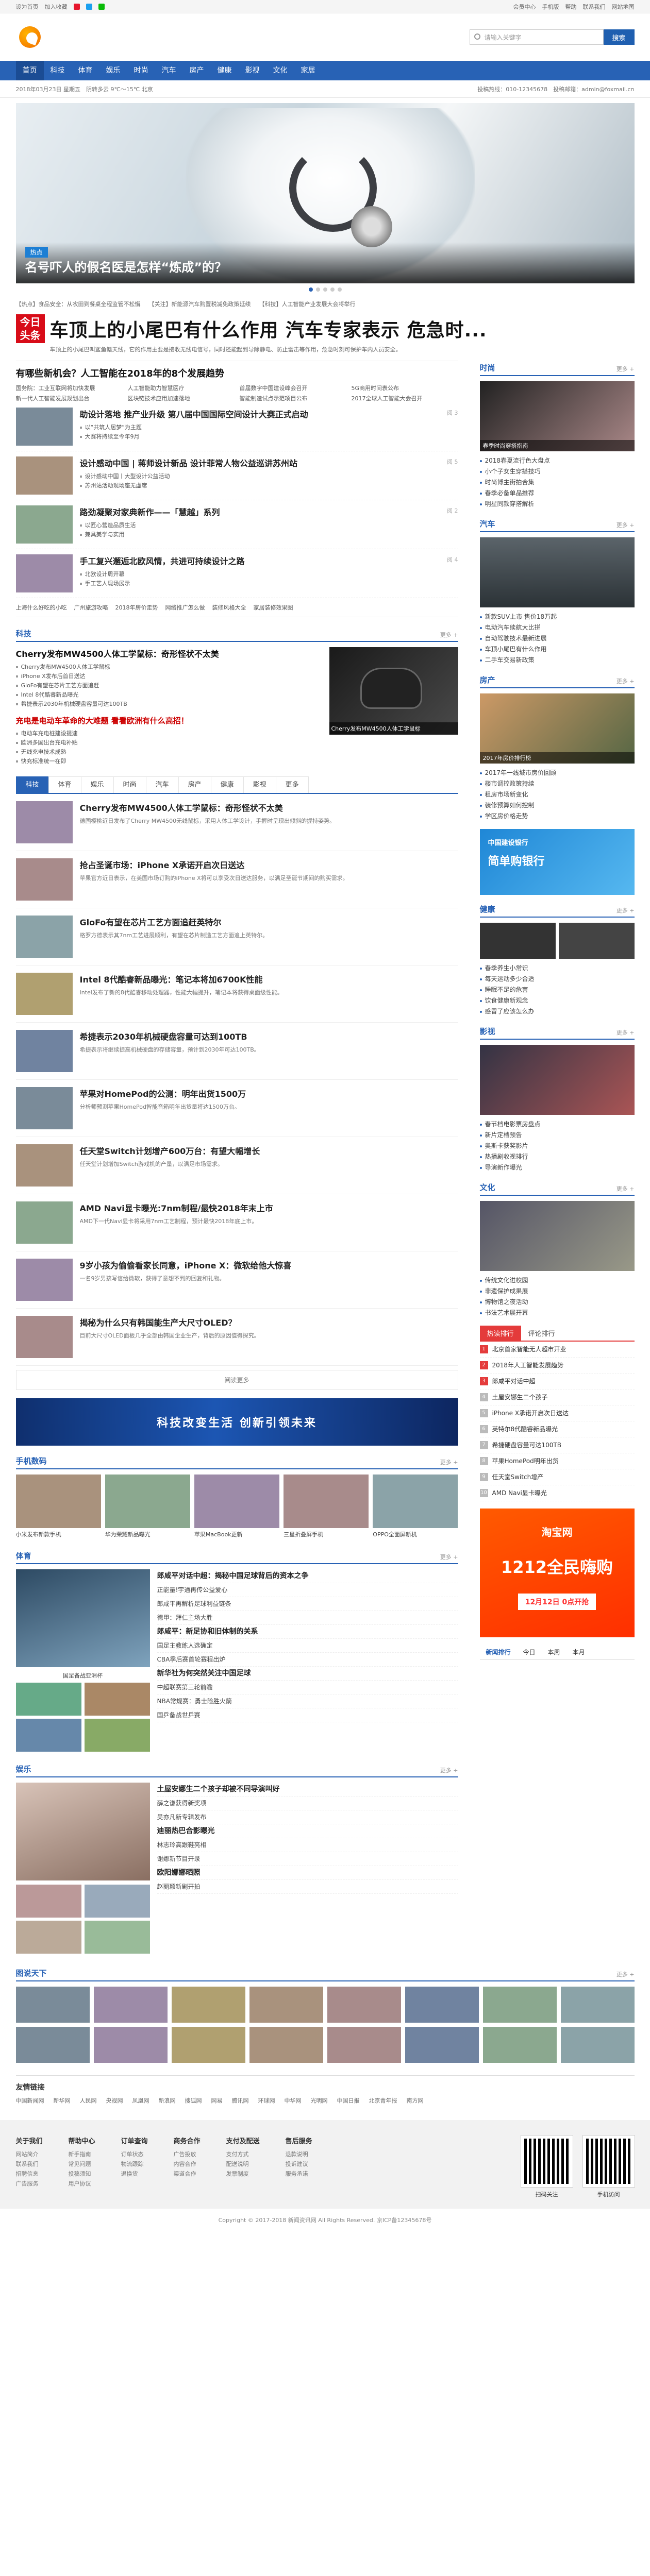  Describe the element at coordinates (292, 785) in the screenshot. I see `category-tab: 更多` at that location.